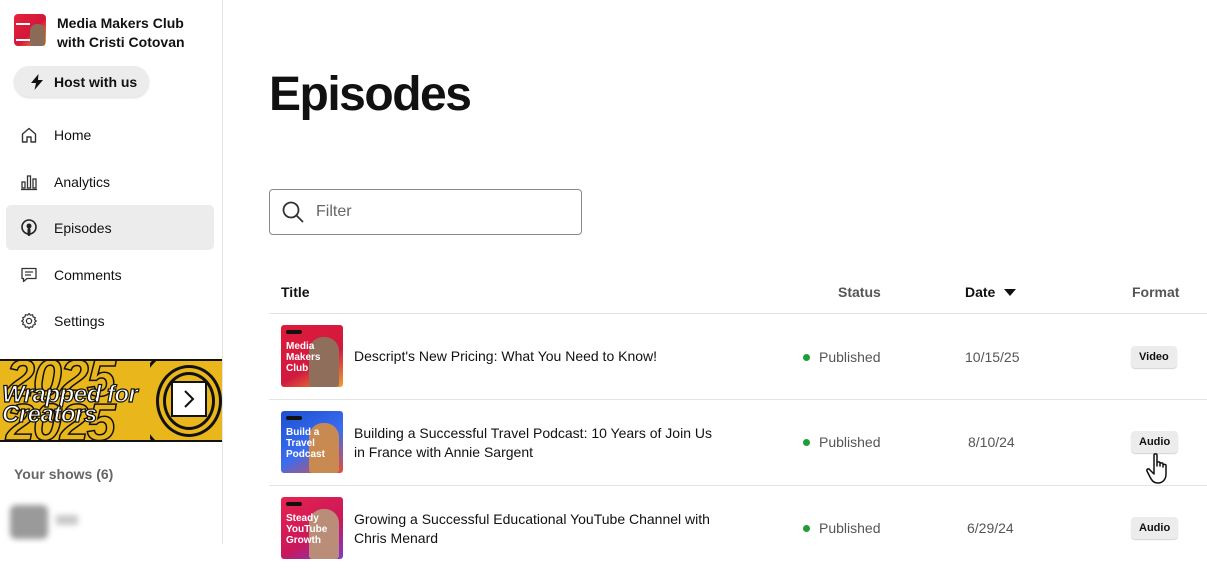 This screenshot has width=1207, height=572. What do you see at coordinates (96, 81) in the screenshot?
I see `host-with-us-label: Host with us` at bounding box center [96, 81].